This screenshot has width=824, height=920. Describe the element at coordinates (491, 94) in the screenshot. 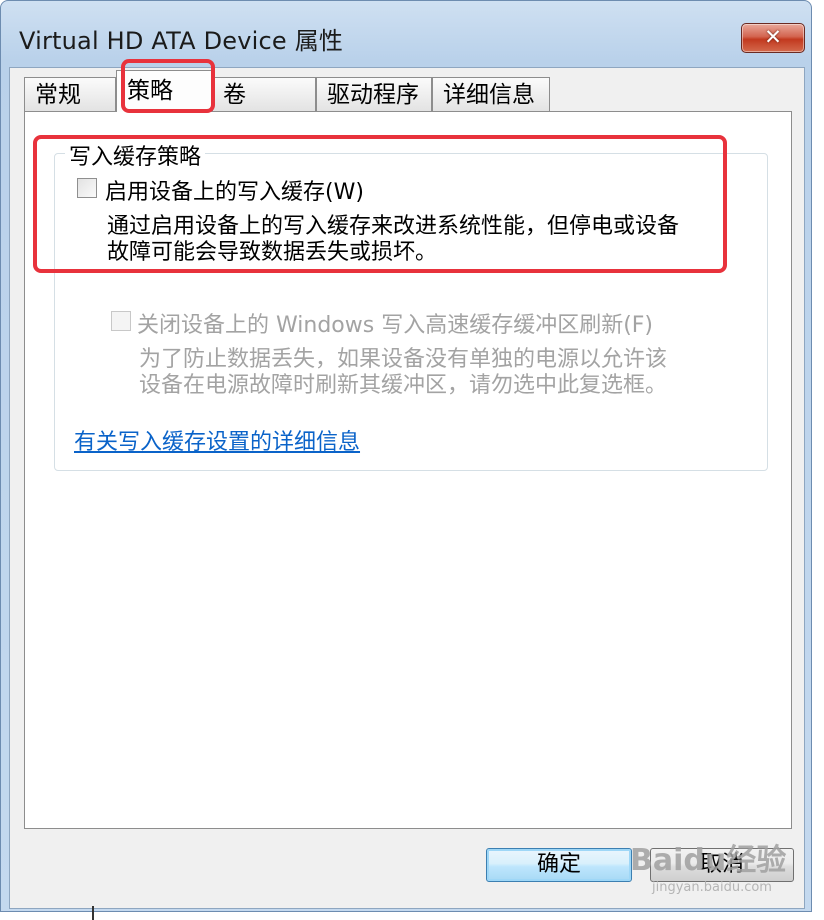

I see `tab-details: 详细信息` at that location.